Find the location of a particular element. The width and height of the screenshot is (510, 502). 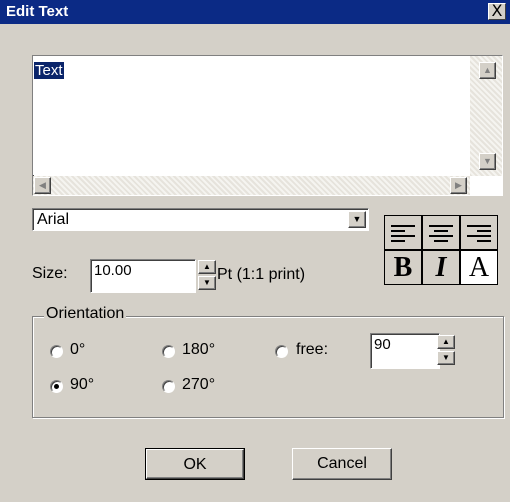

format-toolbox: B I A is located at coordinates (442, 248).